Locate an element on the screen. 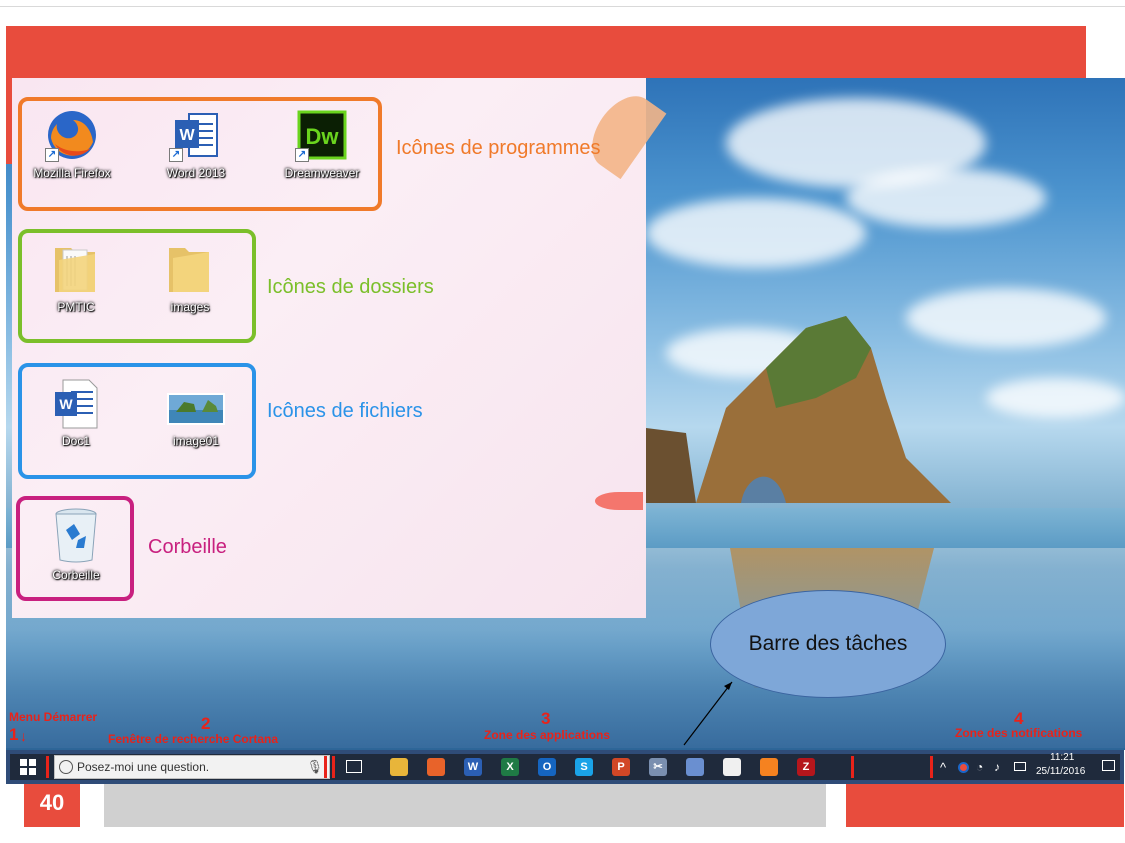 The width and height of the screenshot is (1125, 843). recycle-bin-icon: Corbeille is located at coordinates (76, 544).